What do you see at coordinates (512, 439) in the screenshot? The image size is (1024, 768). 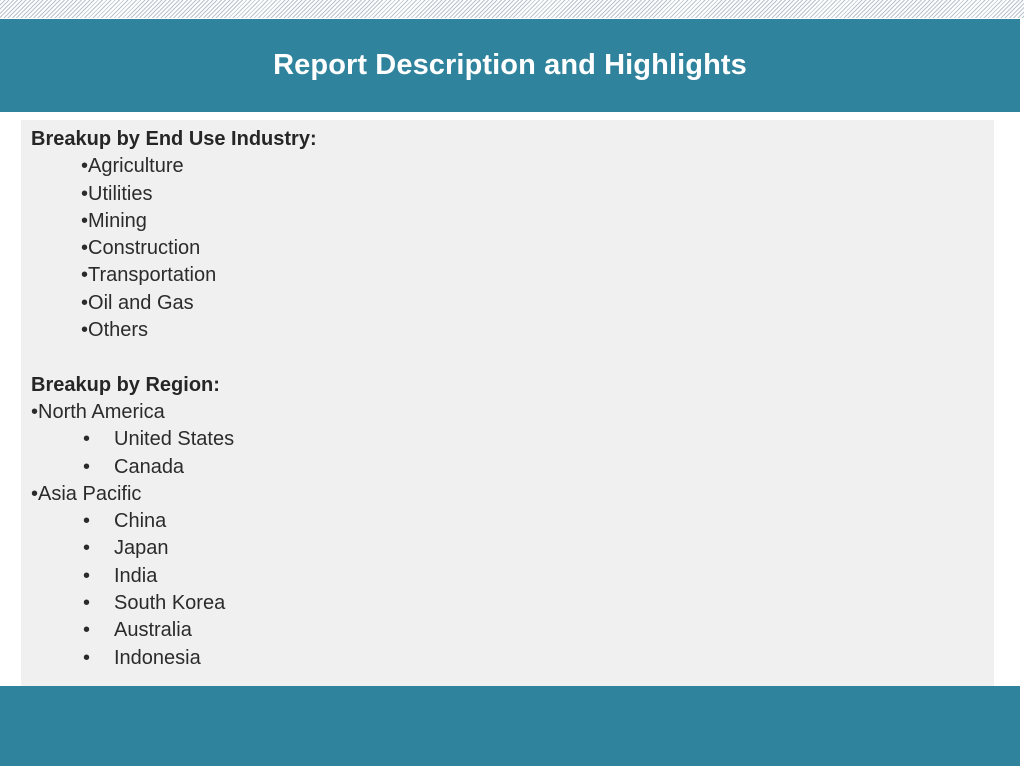 I see `country-item: • United States` at bounding box center [512, 439].